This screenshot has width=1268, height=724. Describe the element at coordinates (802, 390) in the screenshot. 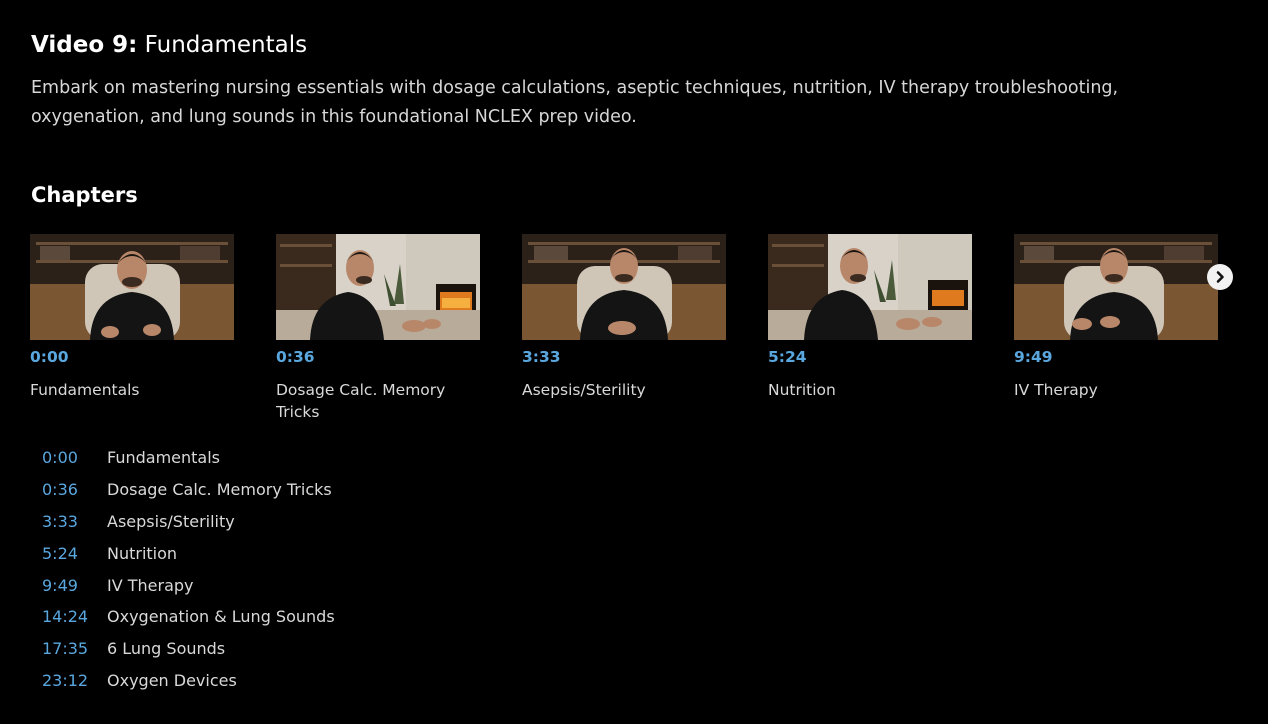

I see `chapter-card-title: Nutrition` at that location.